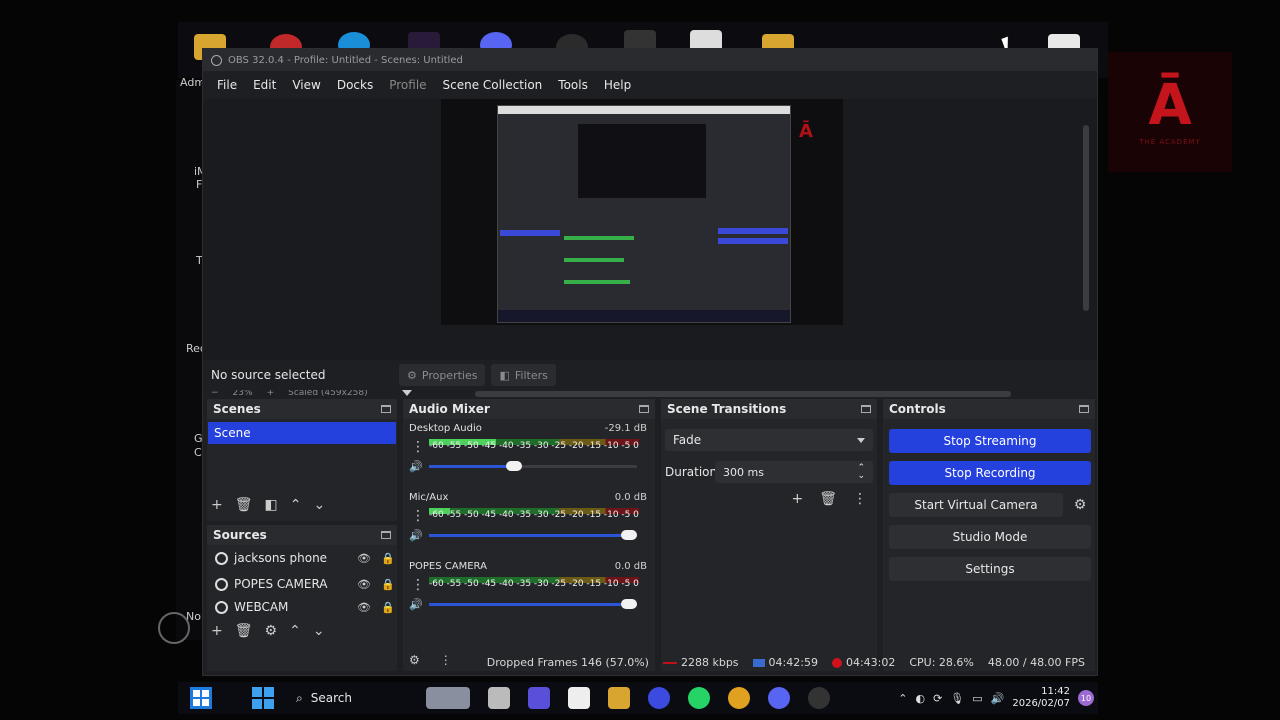 The height and width of the screenshot is (720, 1280). What do you see at coordinates (819, 698) in the screenshot?
I see `taskbar-app-obs` at bounding box center [819, 698].